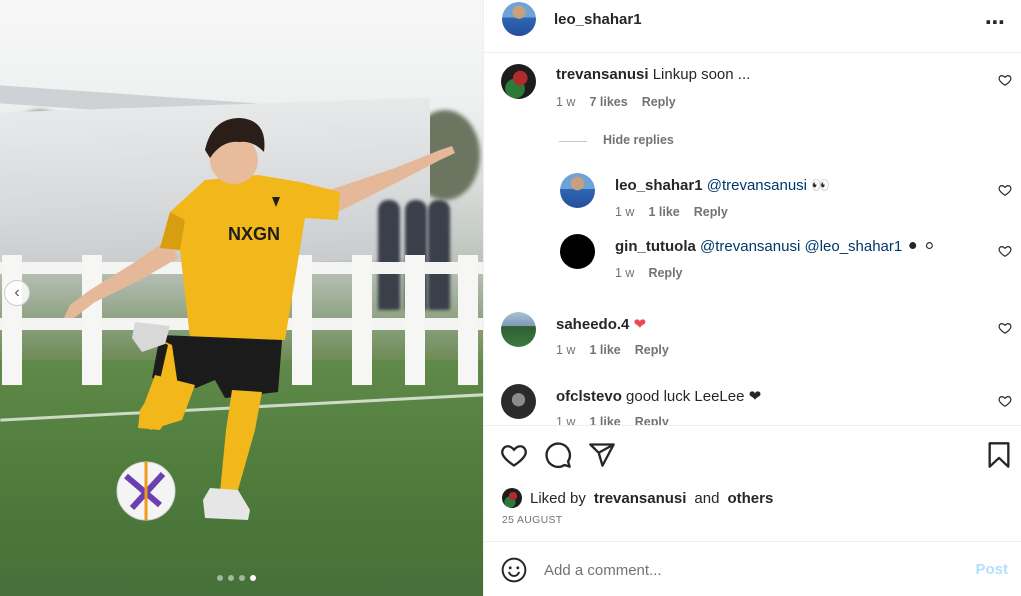 The width and height of the screenshot is (1021, 596). What do you see at coordinates (602, 455) in the screenshot?
I see `share-icon` at bounding box center [602, 455].